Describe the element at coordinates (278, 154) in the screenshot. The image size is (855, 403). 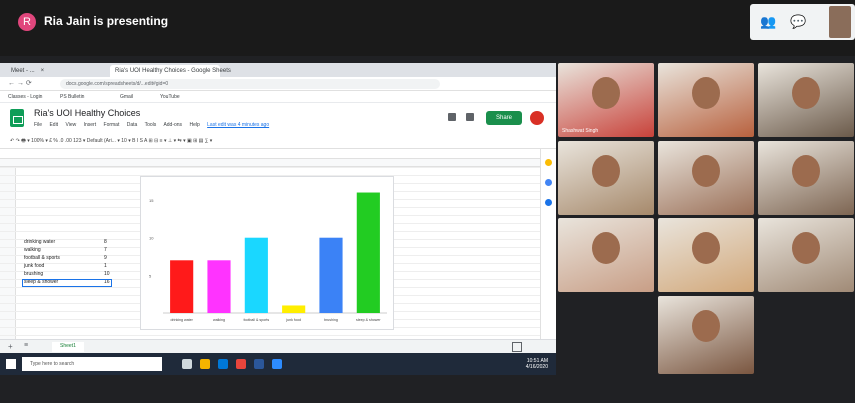
I see `formula-bar` at that location.